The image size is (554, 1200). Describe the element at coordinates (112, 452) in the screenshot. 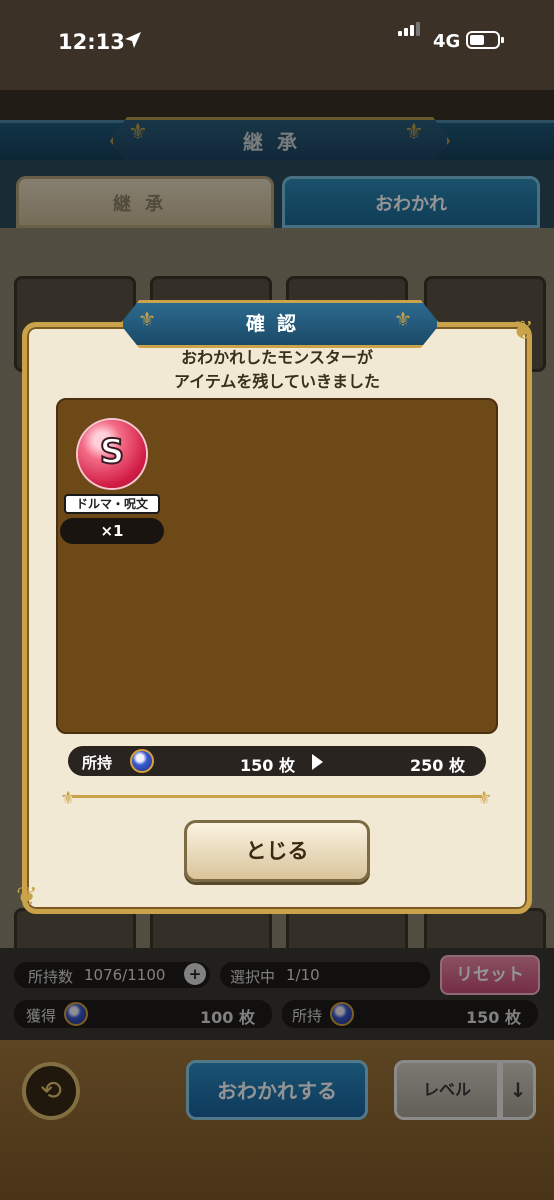

I see `orb-letter: S` at that location.